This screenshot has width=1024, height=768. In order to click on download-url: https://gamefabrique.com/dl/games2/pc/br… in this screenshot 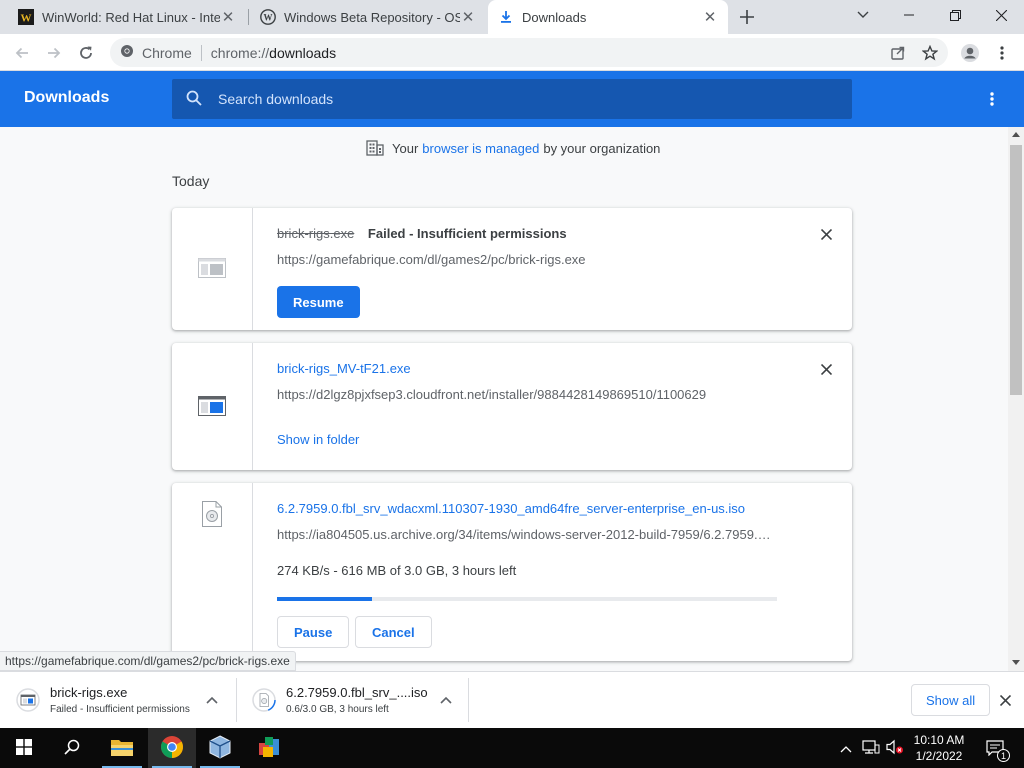, I will do `click(527, 259)`.